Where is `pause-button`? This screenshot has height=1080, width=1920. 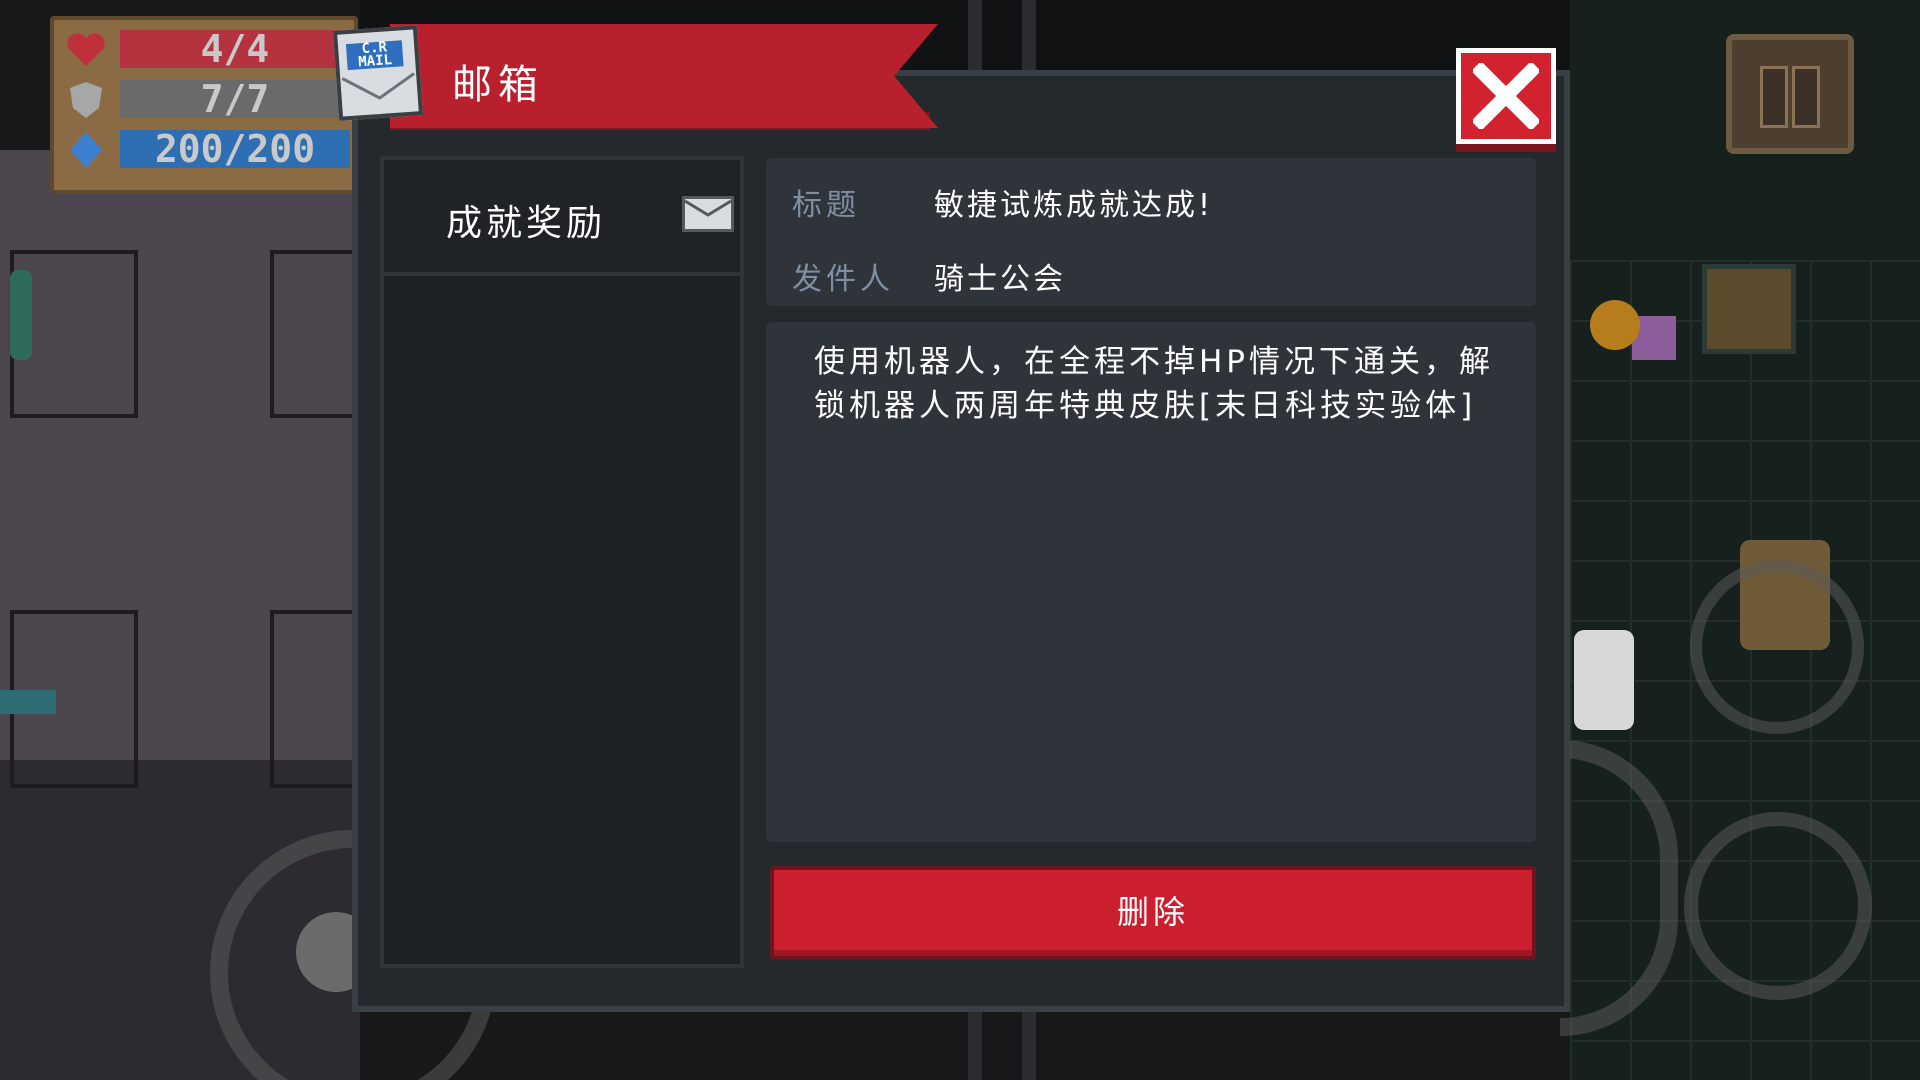 pause-button is located at coordinates (1790, 94).